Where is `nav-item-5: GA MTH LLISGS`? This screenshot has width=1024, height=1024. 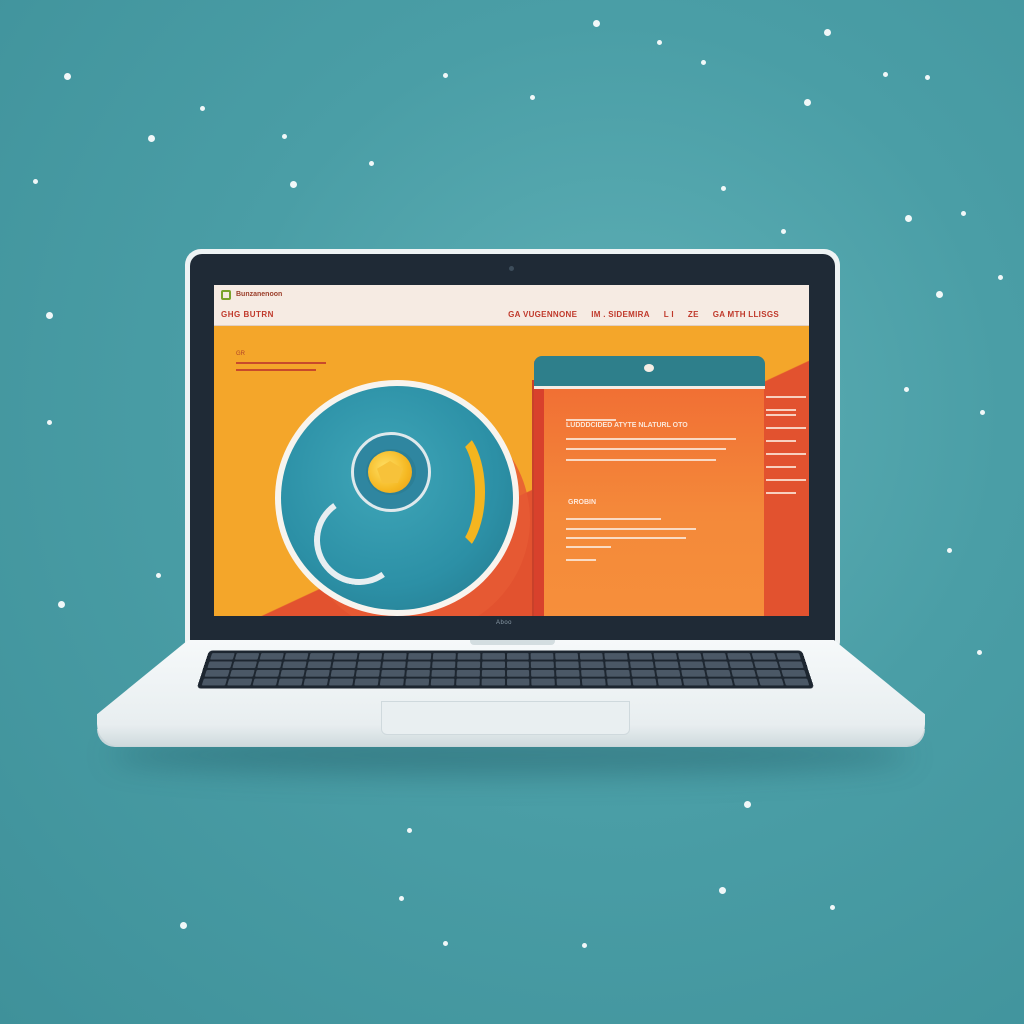 nav-item-5: GA MTH LLISGS is located at coordinates (746, 314).